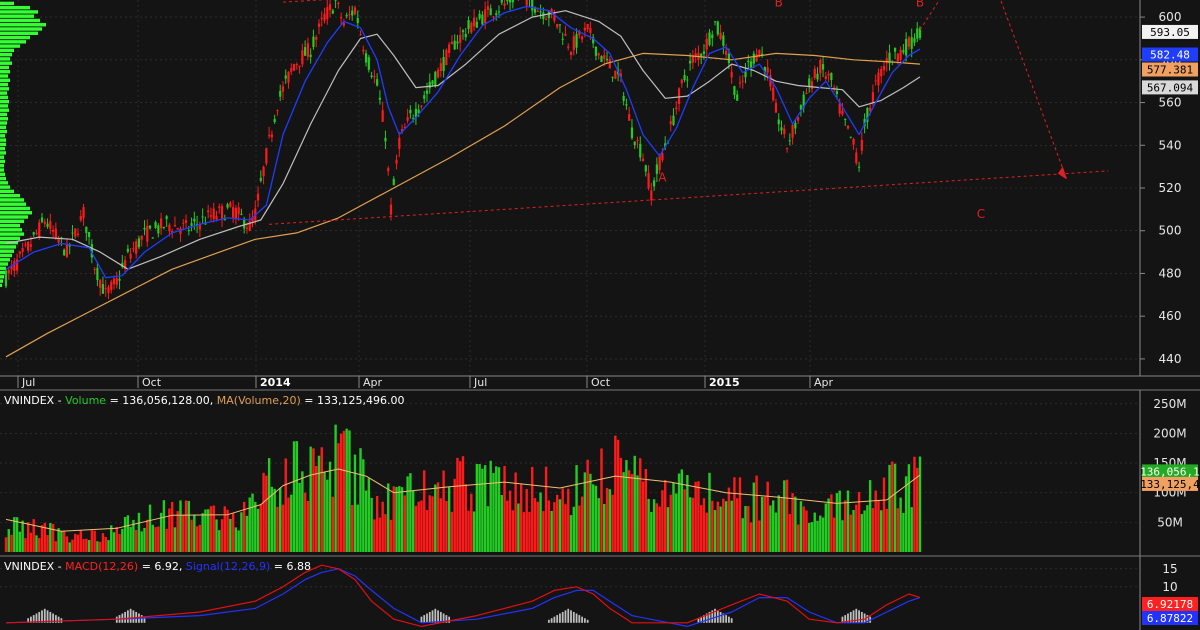 This screenshot has width=1200, height=630. Describe the element at coordinates (34, 400) in the screenshot. I see `volume-caption-part-0: VNINDEX -` at that location.